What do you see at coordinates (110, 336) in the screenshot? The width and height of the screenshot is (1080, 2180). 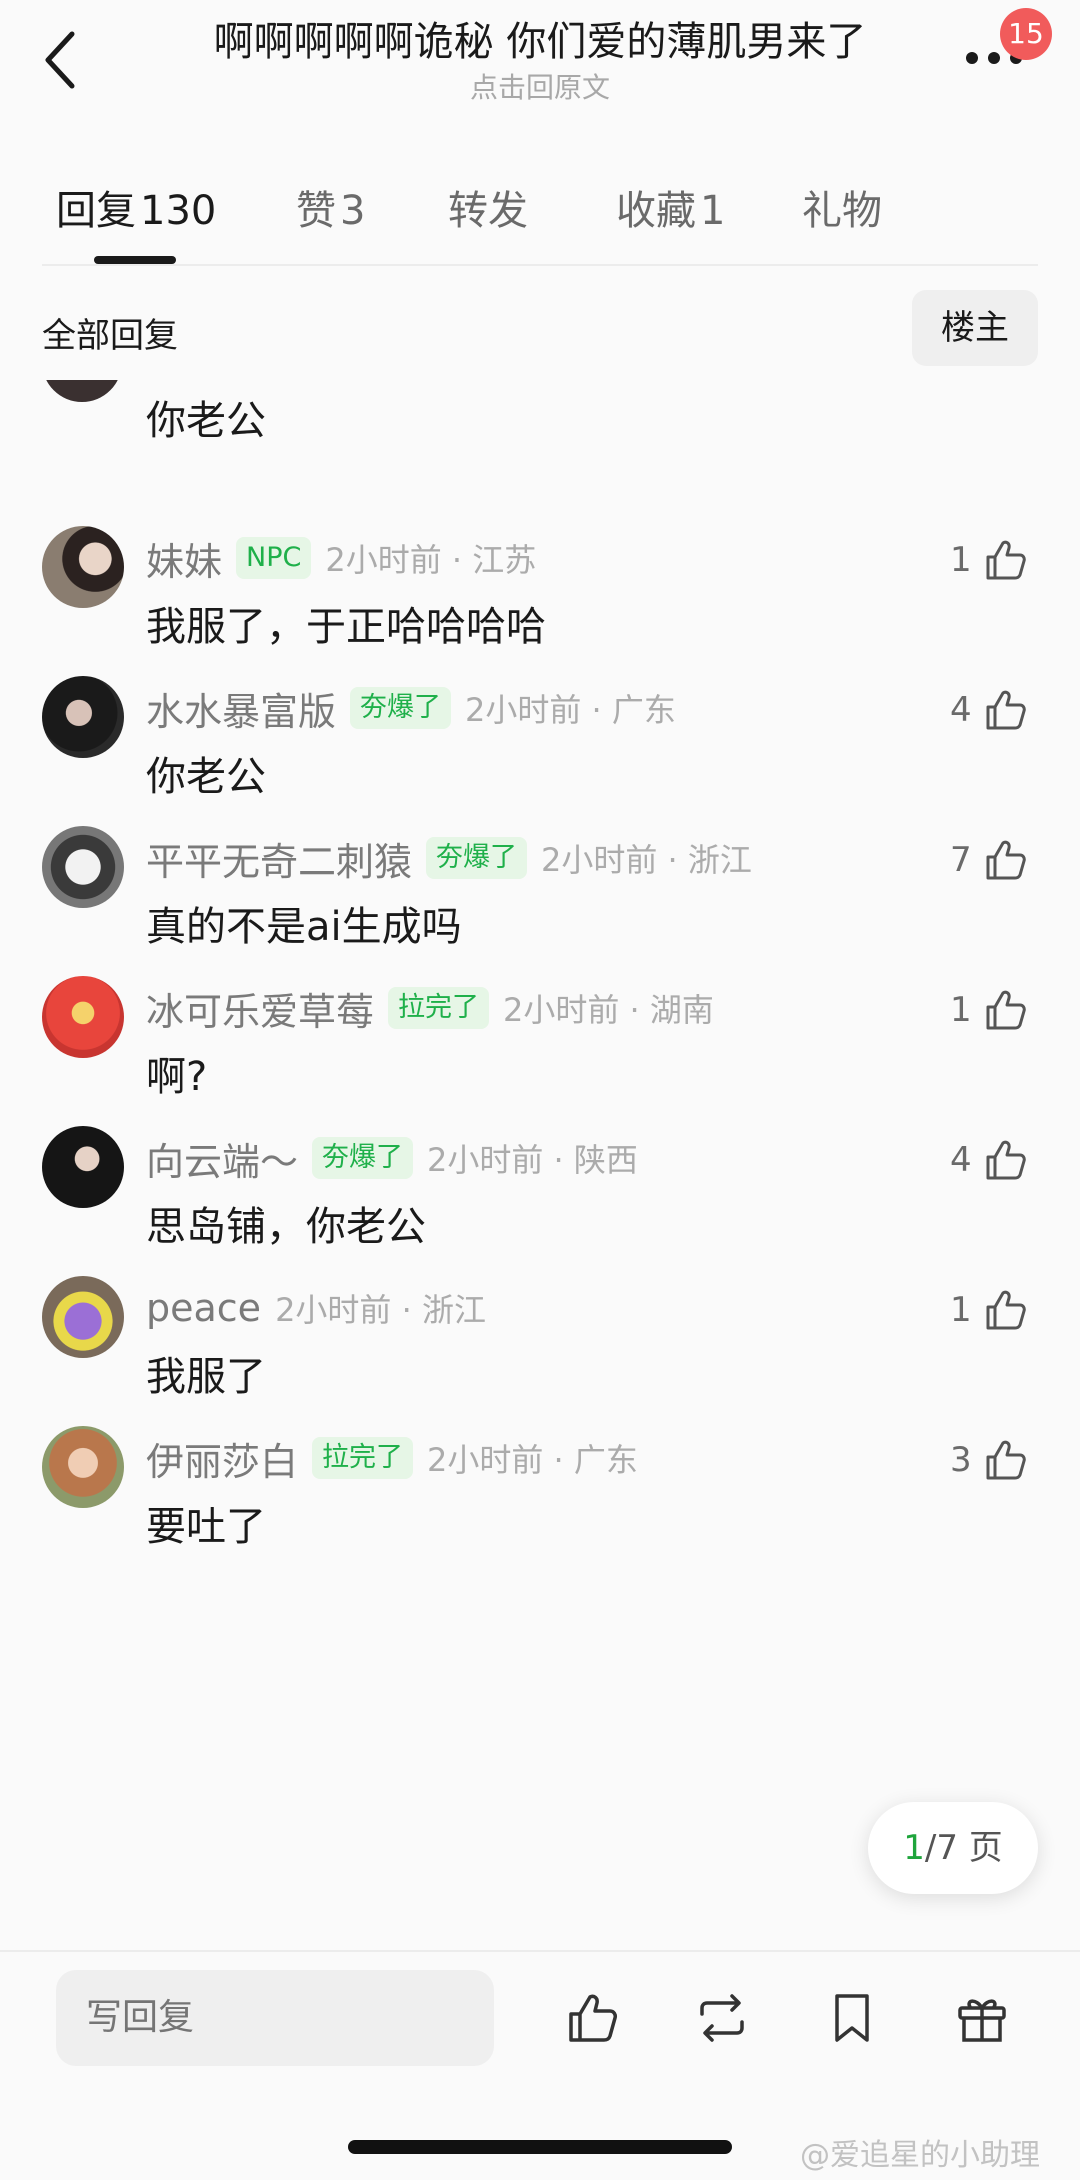 I see `all-replies-label: 全部回复` at bounding box center [110, 336].